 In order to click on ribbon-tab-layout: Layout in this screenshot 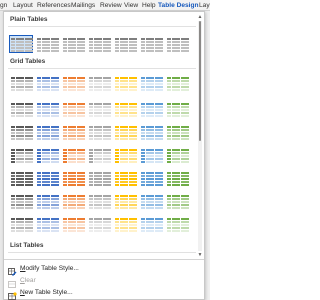, I will do `click(23, 5)`.